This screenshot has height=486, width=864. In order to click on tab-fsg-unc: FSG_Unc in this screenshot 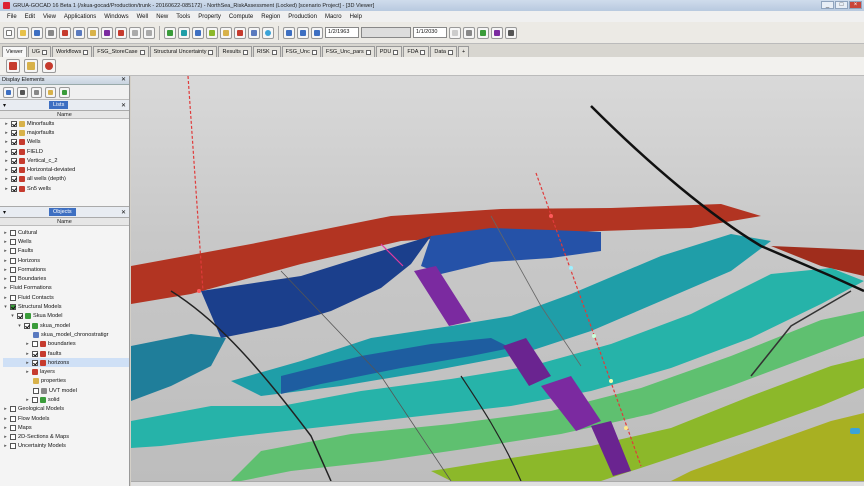, I will do `click(301, 51)`.